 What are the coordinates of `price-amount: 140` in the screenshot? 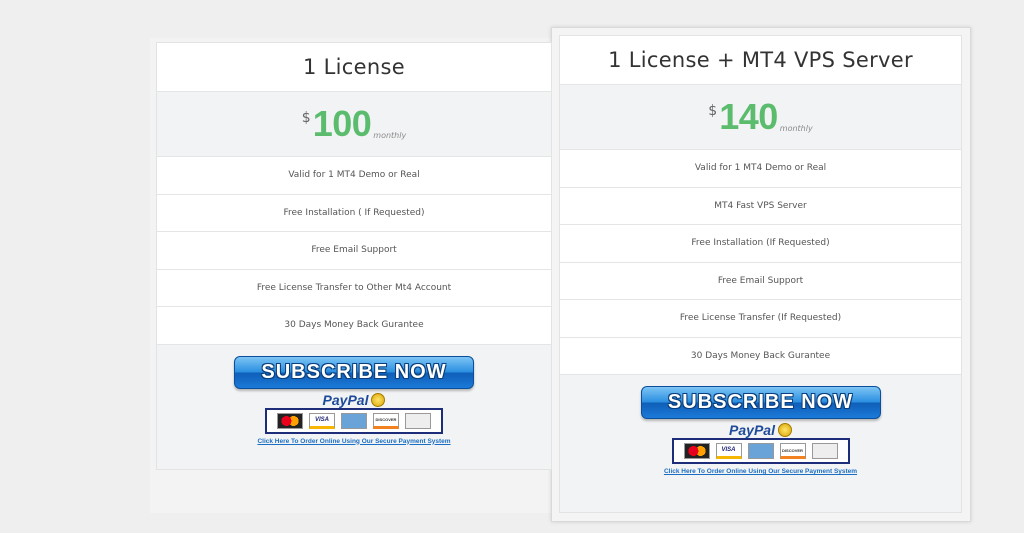 It's located at (748, 116).